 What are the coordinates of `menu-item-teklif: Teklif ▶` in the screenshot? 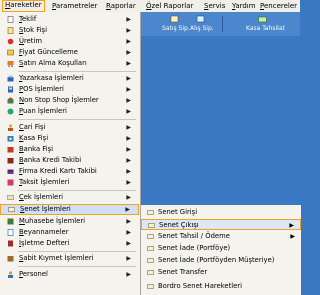 It's located at (69, 19).